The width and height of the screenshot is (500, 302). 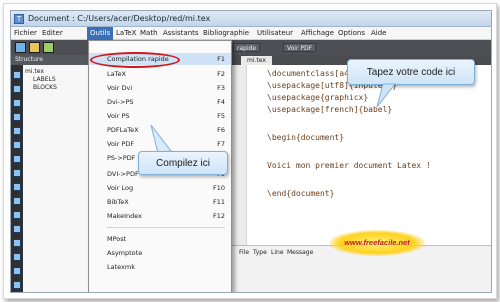 What do you see at coordinates (160, 102) in the screenshot?
I see `menu-item-dvi-ps: Dvi->PS F4` at bounding box center [160, 102].